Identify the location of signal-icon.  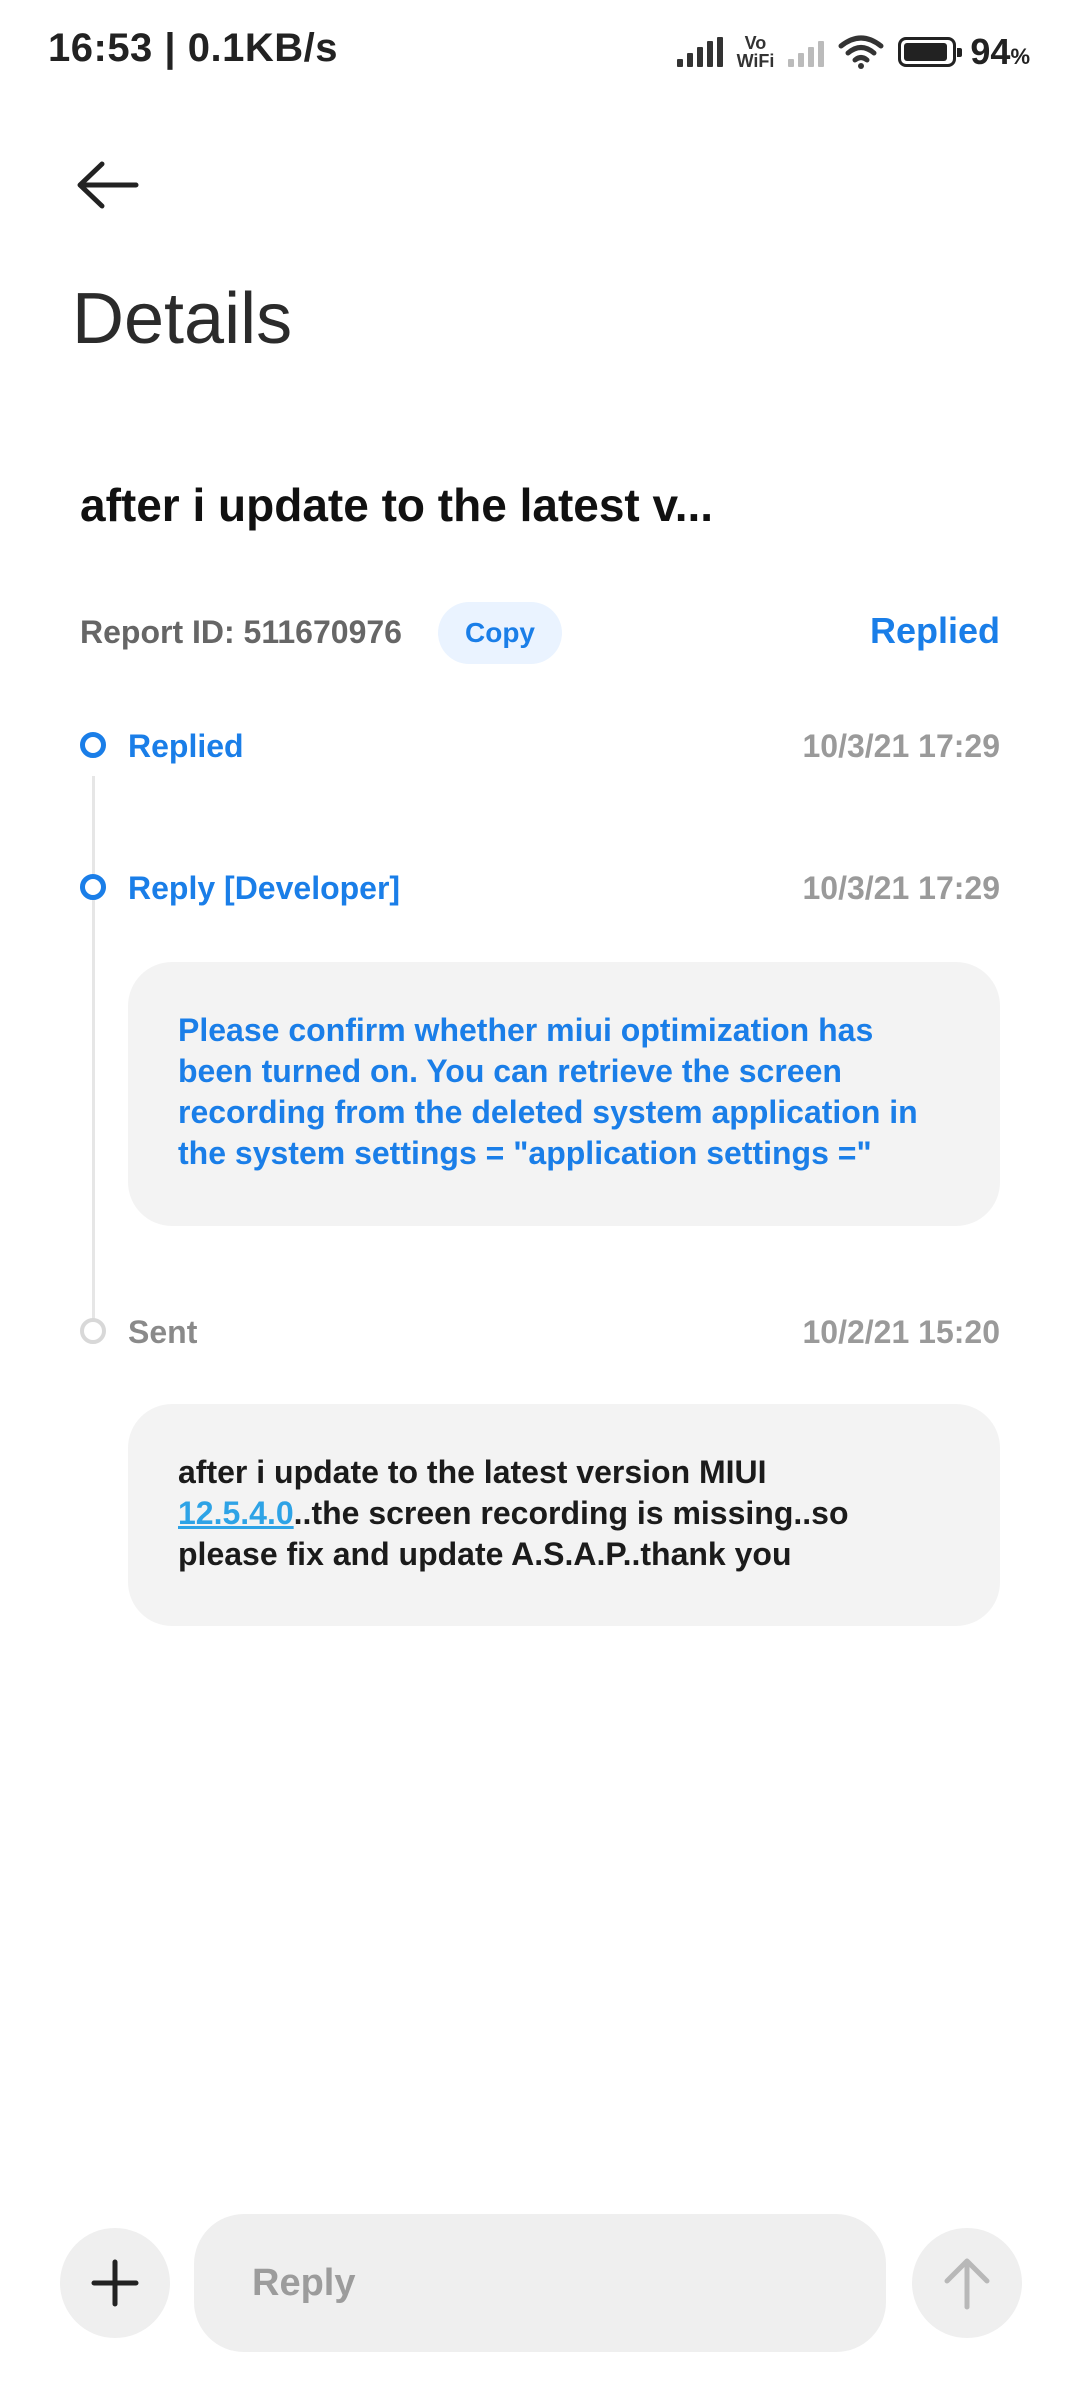
(699, 52).